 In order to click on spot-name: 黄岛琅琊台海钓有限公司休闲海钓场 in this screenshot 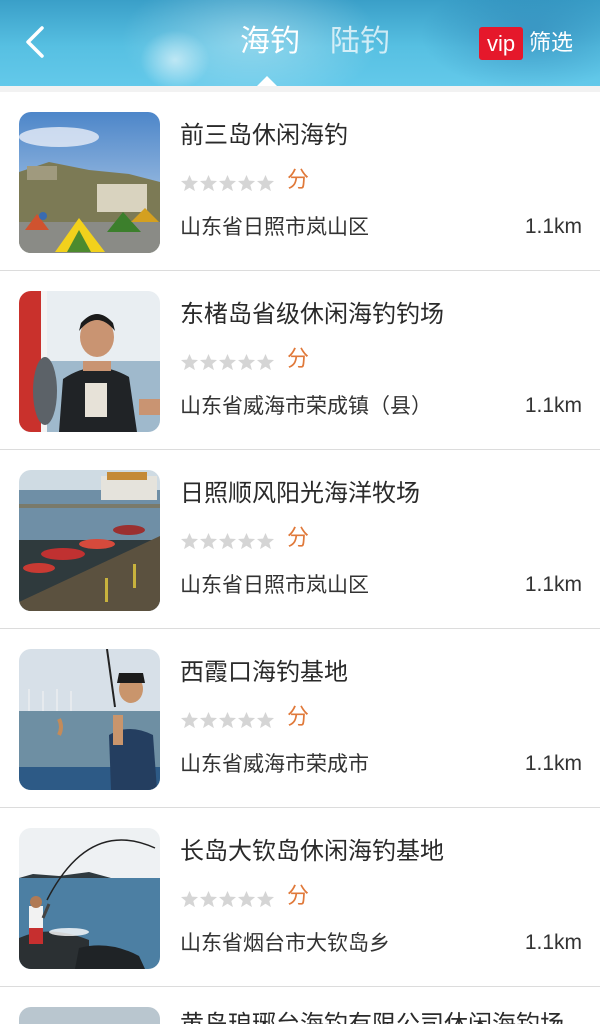, I will do `click(372, 1017)`.